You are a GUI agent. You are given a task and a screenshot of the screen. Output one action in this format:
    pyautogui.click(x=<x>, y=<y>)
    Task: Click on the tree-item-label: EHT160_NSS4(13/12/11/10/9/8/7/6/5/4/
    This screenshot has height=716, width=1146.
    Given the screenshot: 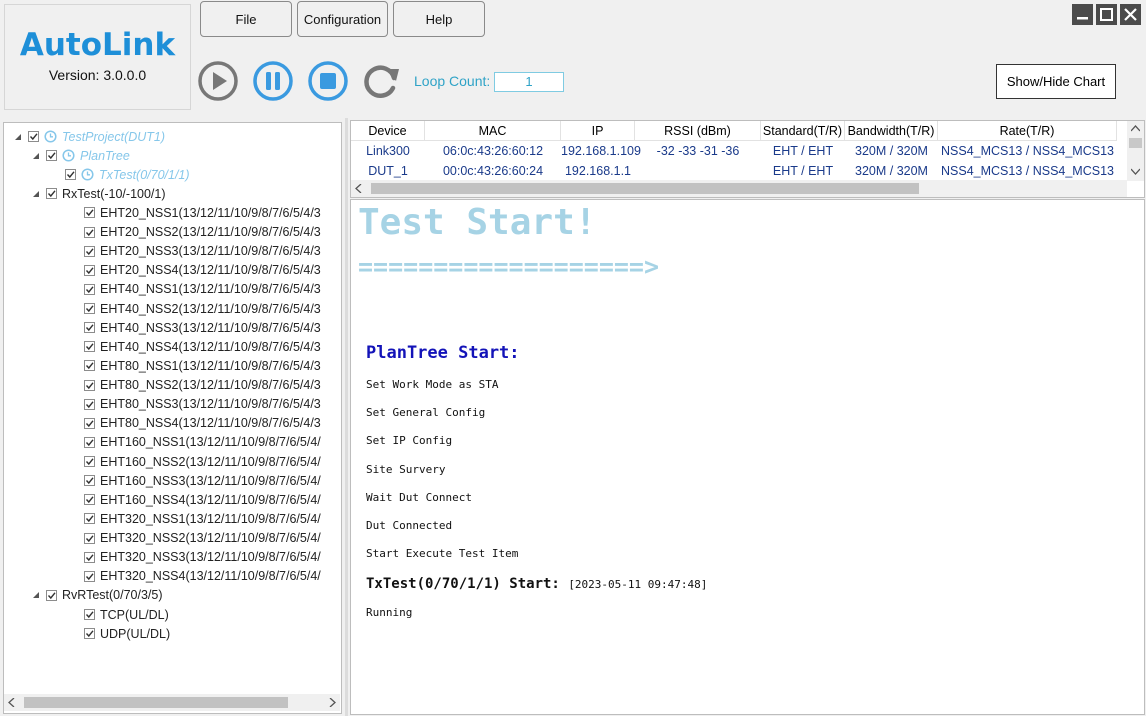 What is the action you would take?
    pyautogui.click(x=210, y=499)
    